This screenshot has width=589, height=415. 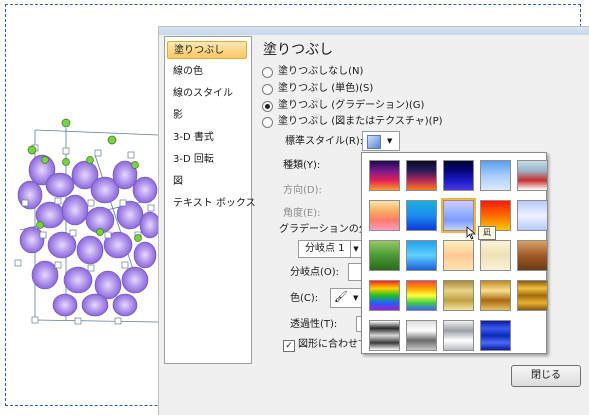 What do you see at coordinates (324, 141) in the screenshot?
I see `preset-style-label: 標準スタイル(R):` at bounding box center [324, 141].